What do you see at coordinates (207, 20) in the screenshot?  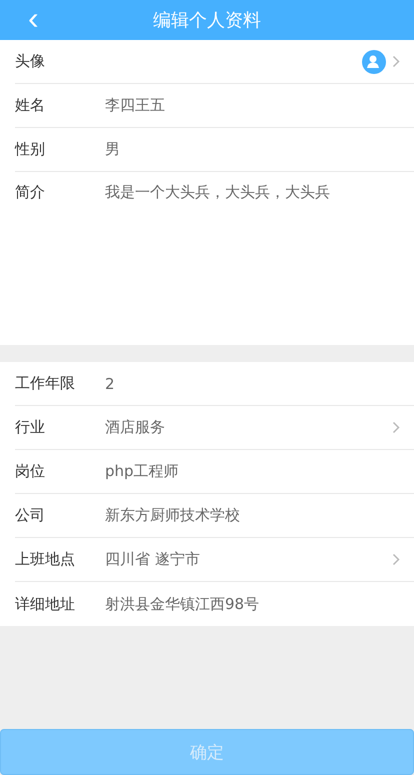 I see `page-title: 编辑个人资料` at bounding box center [207, 20].